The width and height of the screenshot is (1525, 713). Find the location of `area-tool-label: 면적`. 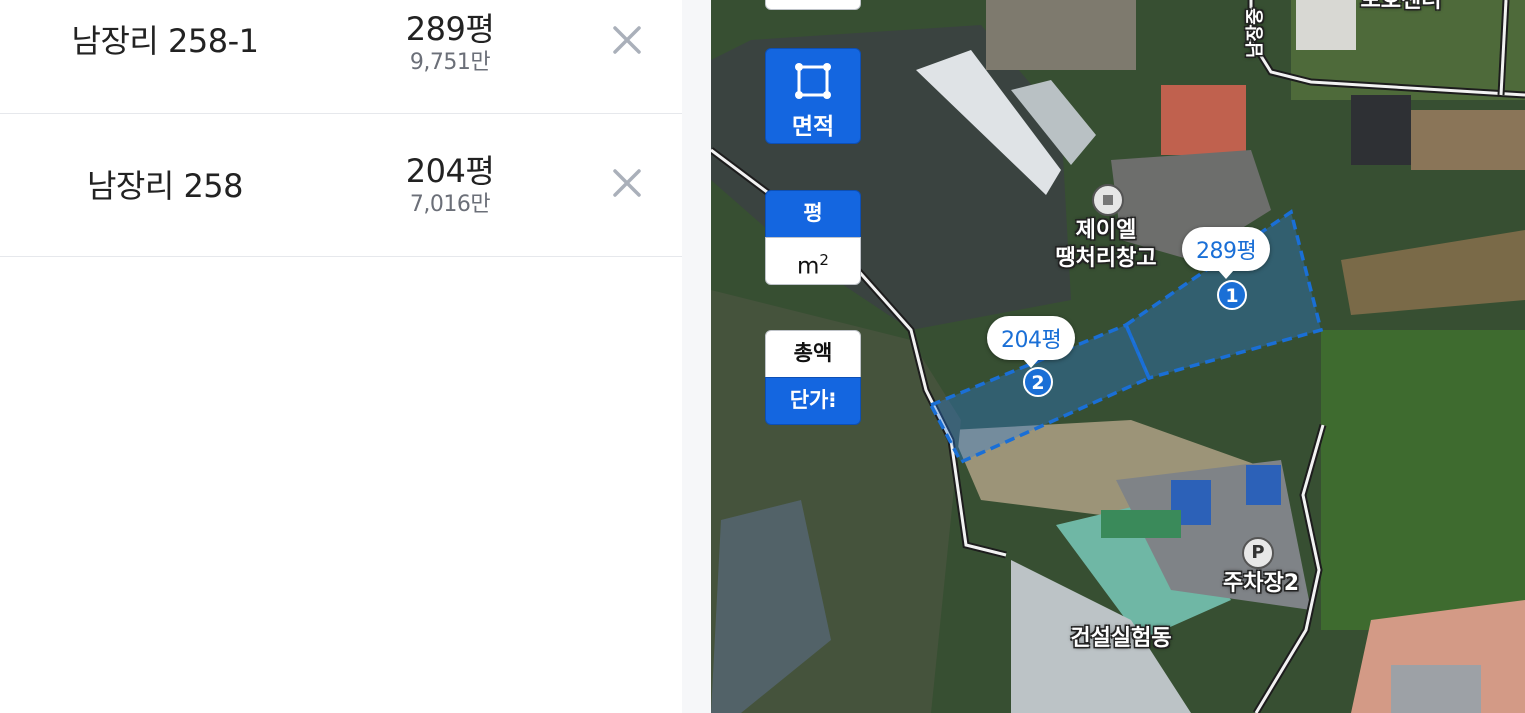

area-tool-label: 면적 is located at coordinates (813, 127).